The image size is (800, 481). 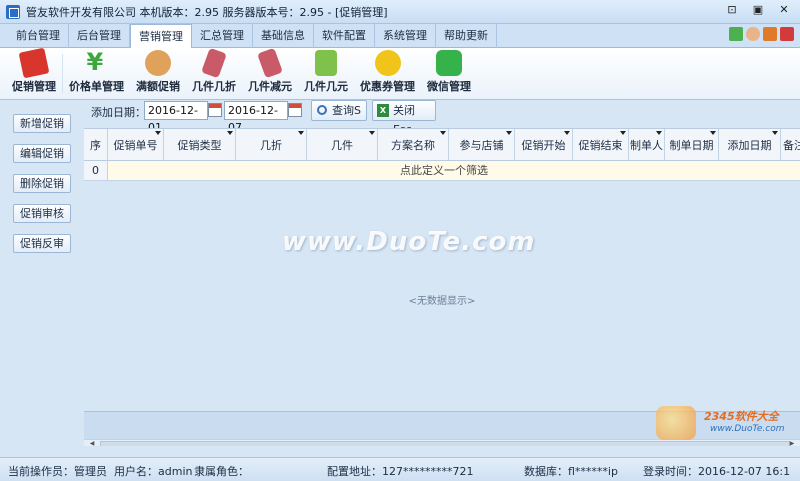 I want to click on toolbar-label: 几件几元, so click(x=326, y=86).